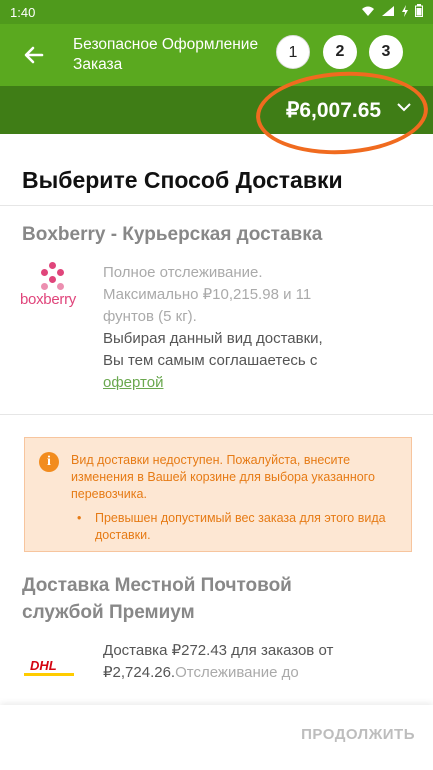  What do you see at coordinates (49, 462) in the screenshot?
I see `info-icon: i` at bounding box center [49, 462].